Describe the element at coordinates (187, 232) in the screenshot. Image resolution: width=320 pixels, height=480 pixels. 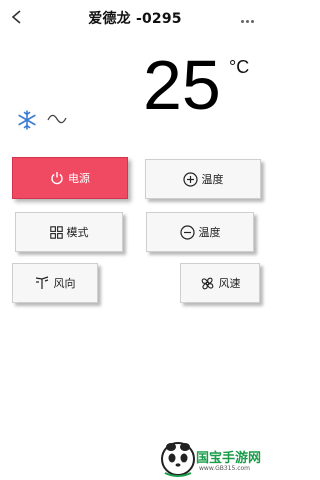
I see `minus-circle-icon` at that location.